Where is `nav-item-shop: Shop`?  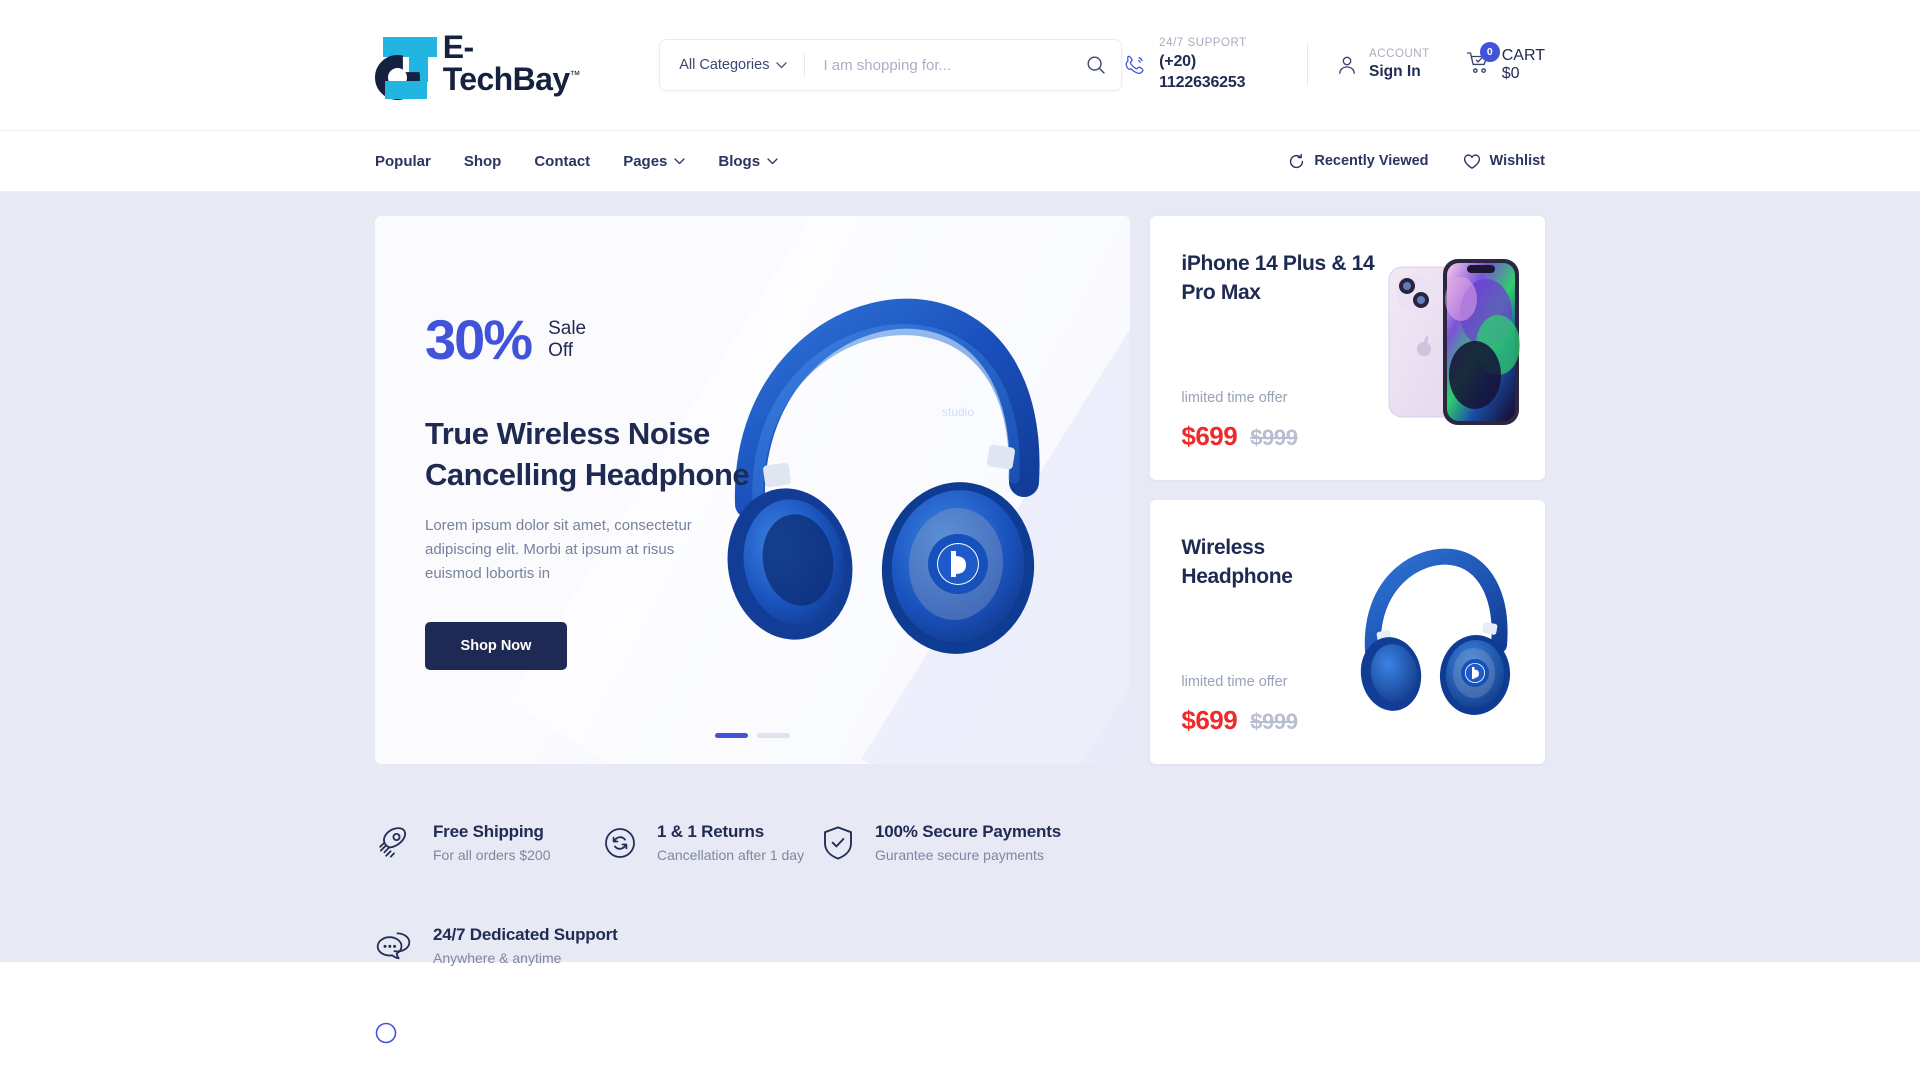 nav-item-shop: Shop is located at coordinates (483, 161).